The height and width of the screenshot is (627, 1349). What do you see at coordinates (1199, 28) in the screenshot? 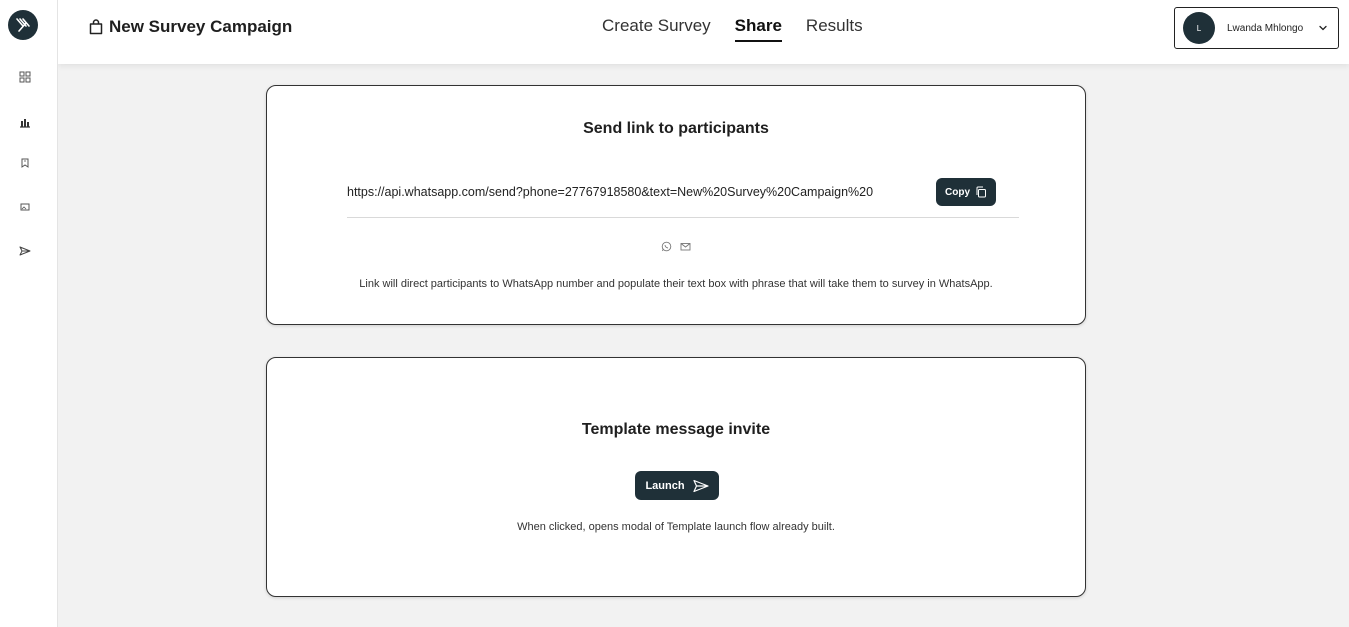
I see `avatar: L` at bounding box center [1199, 28].